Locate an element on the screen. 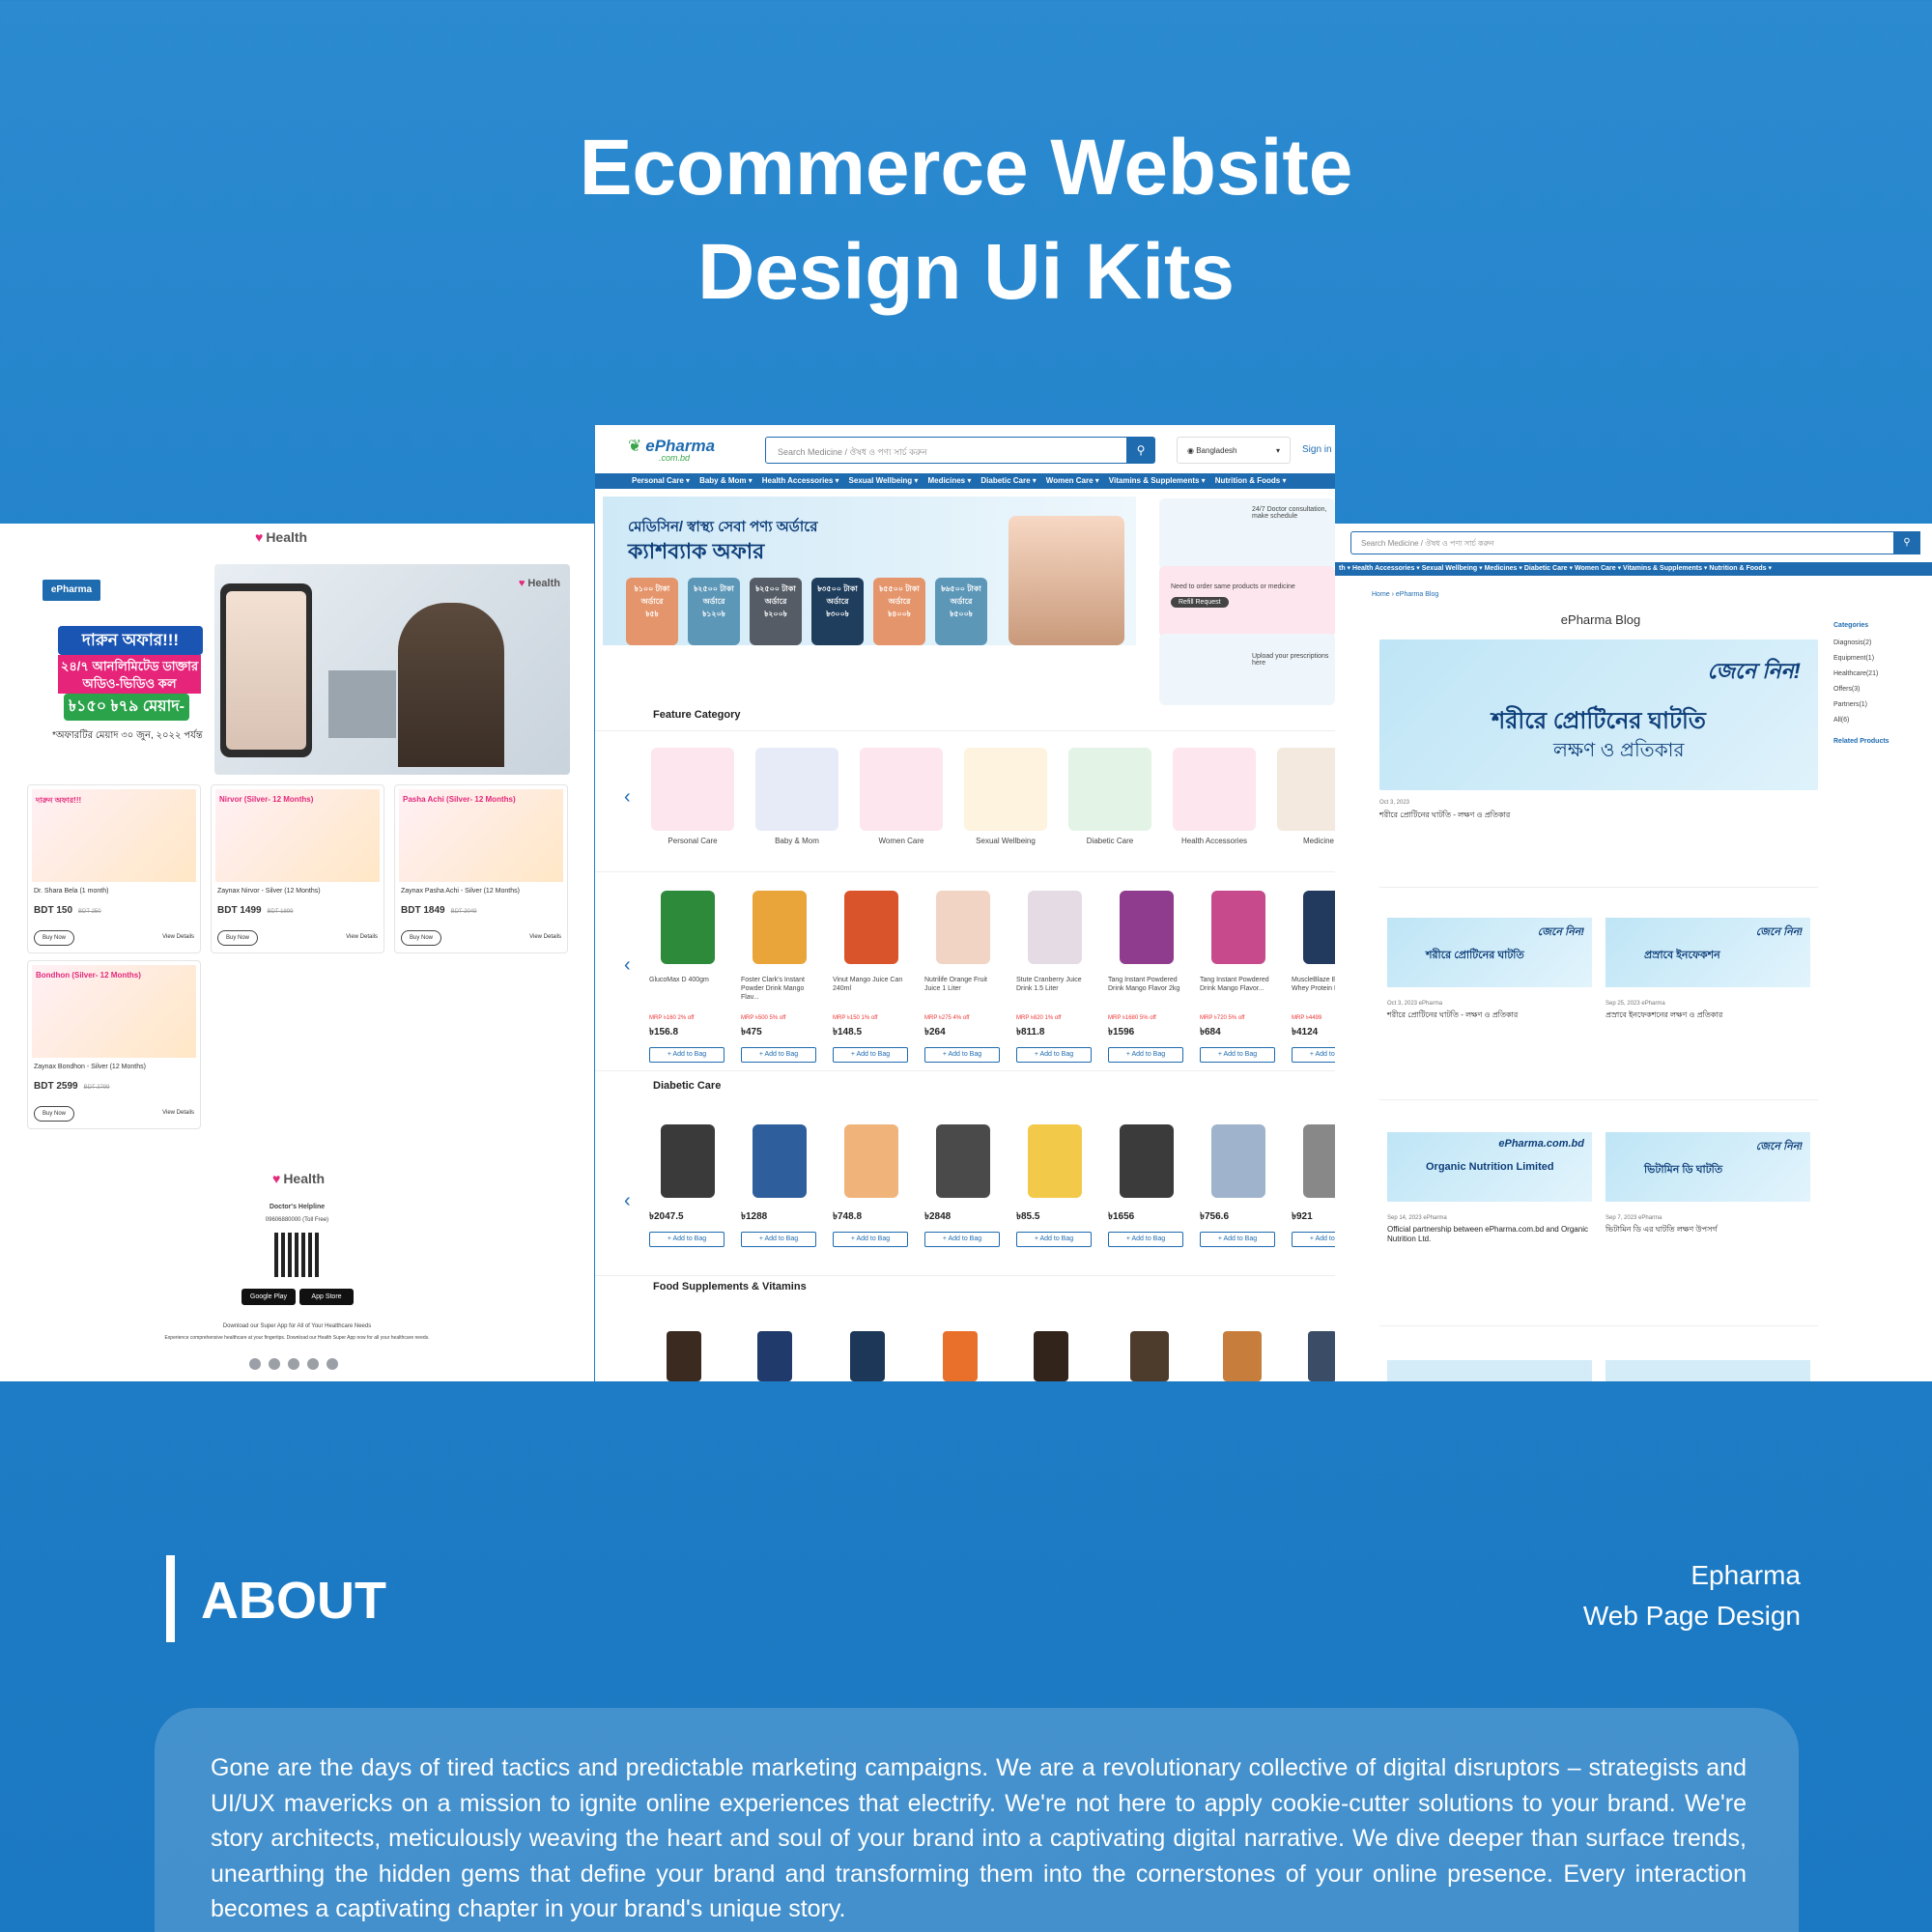  category-link: Offers(3) is located at coordinates (1847, 689).